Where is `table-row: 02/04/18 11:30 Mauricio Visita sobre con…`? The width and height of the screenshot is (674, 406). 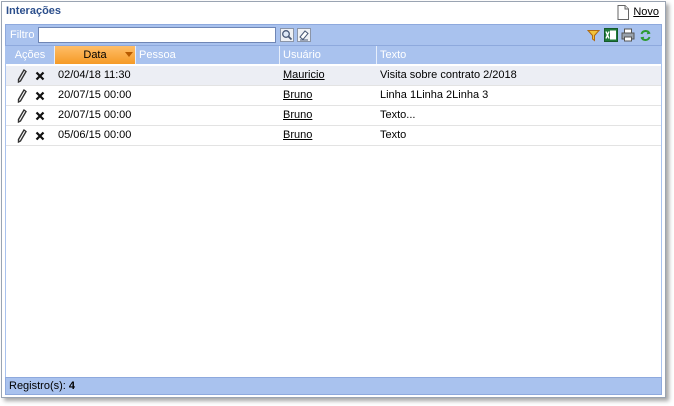
table-row: 02/04/18 11:30 Mauricio Visita sobre con… is located at coordinates (333, 76).